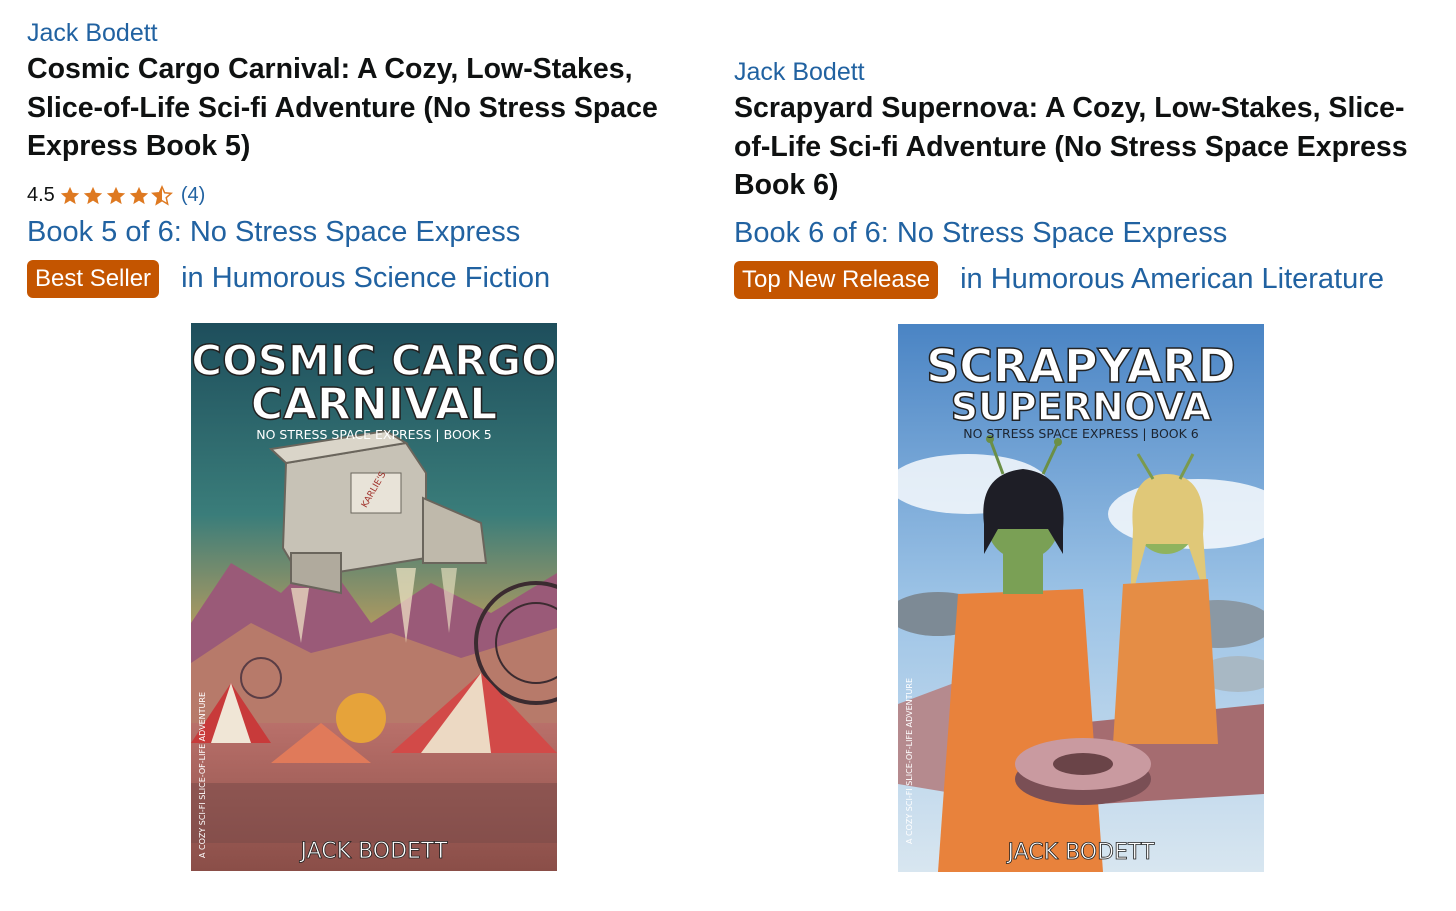 Image resolution: width=1456 pixels, height=911 pixels. What do you see at coordinates (1084, 233) in the screenshot?
I see `series-link: Book 6 of 6: No Stress Space Express` at bounding box center [1084, 233].